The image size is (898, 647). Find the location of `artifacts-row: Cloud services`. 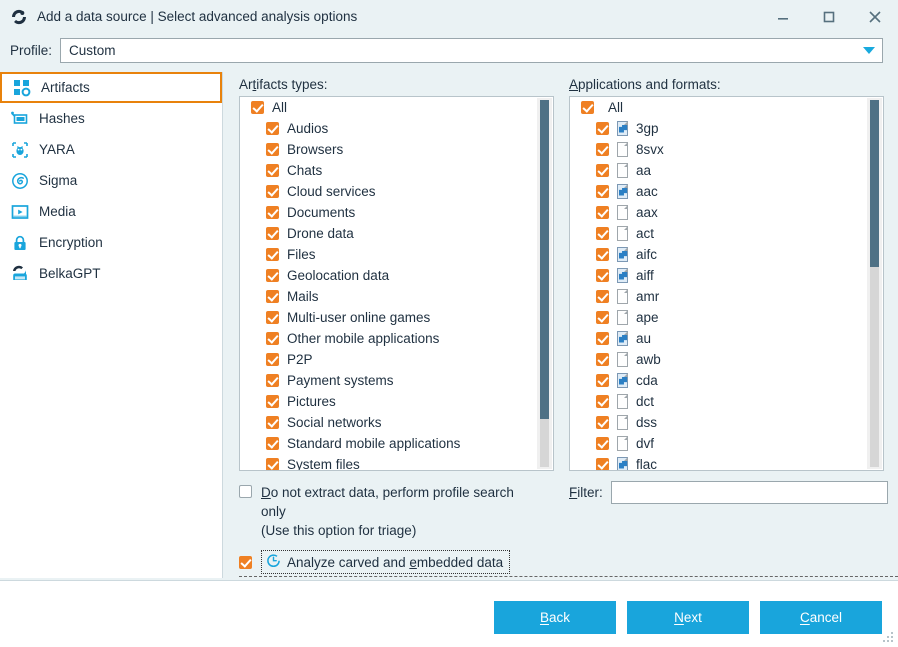

artifacts-row: Cloud services is located at coordinates (388, 191).